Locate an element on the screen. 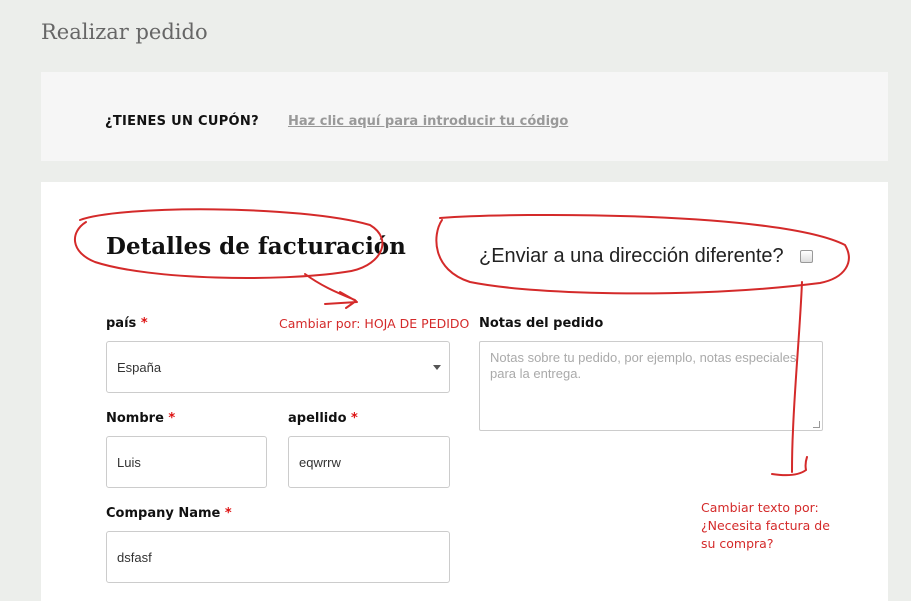 This screenshot has height=601, width=911. first-name-value: Luis is located at coordinates (129, 462).